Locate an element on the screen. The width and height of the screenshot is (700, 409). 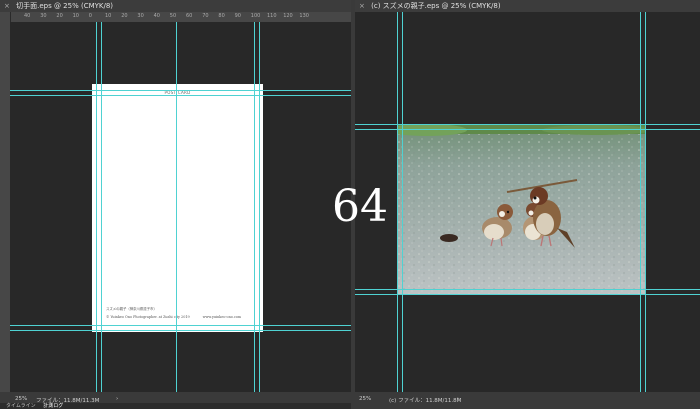
ruler-tick-label: 110 is located at coordinates (272, 16).